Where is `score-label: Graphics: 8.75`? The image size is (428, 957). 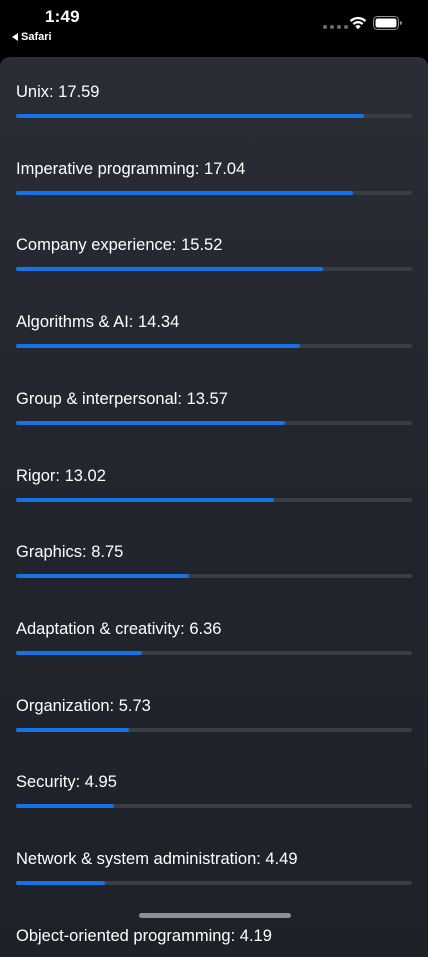 score-label: Graphics: 8.75 is located at coordinates (70, 552).